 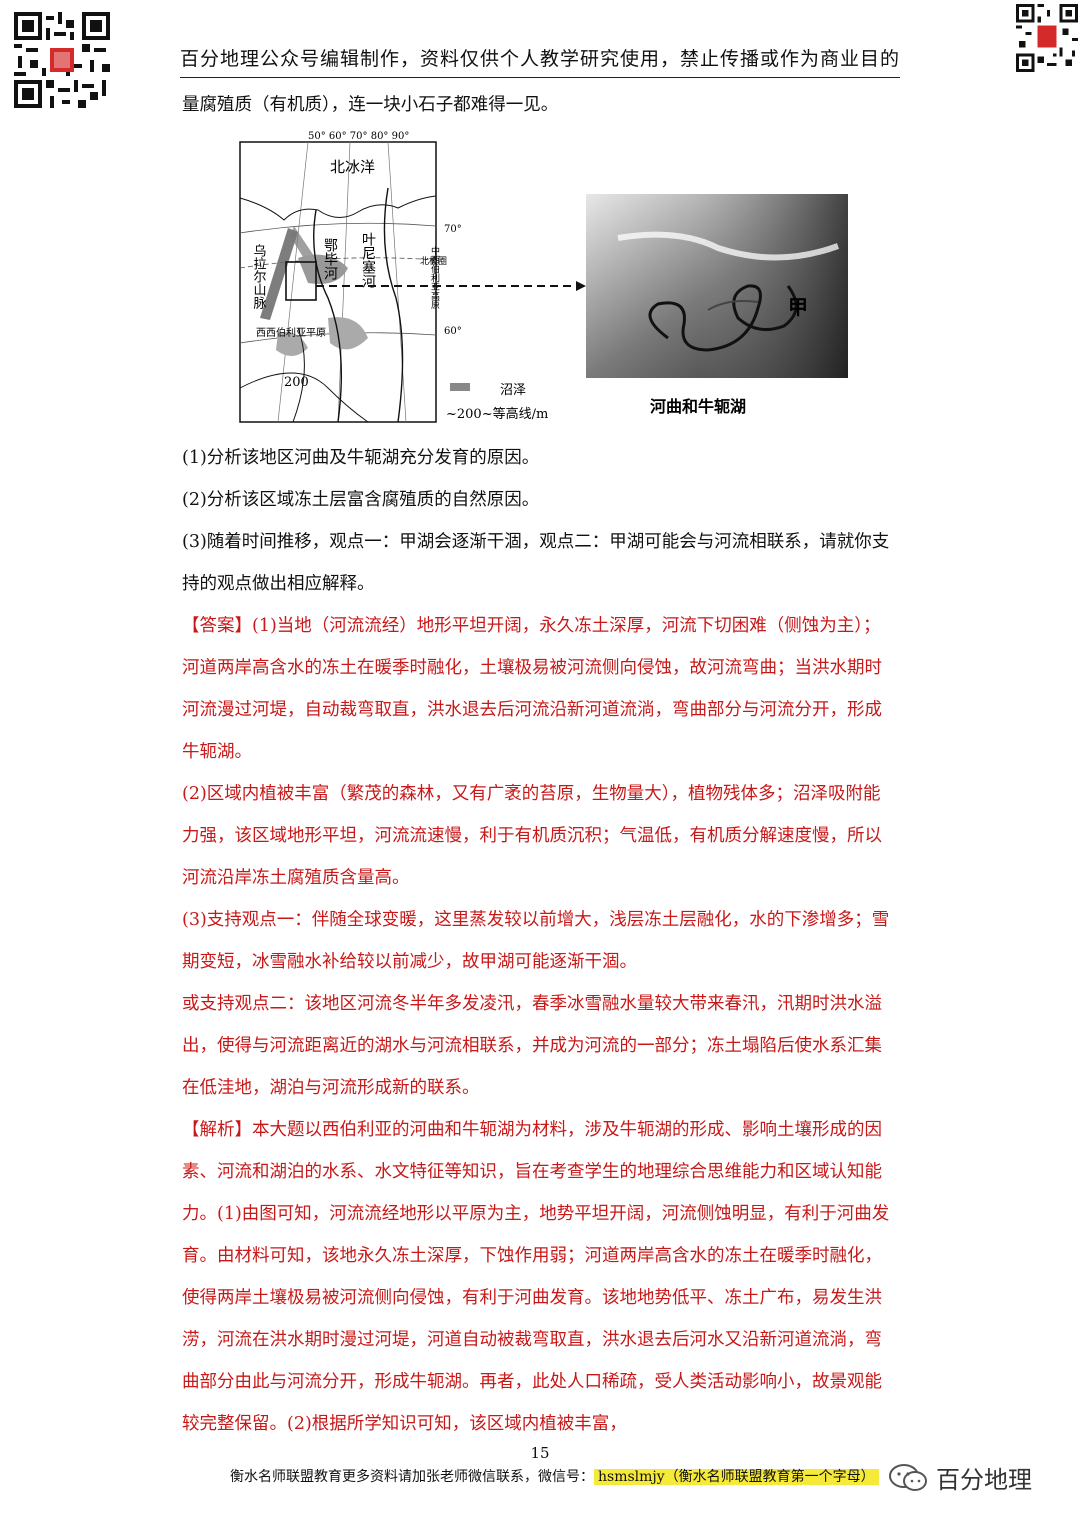 What do you see at coordinates (1047, 38) in the screenshot?
I see `qr-code-right` at bounding box center [1047, 38].